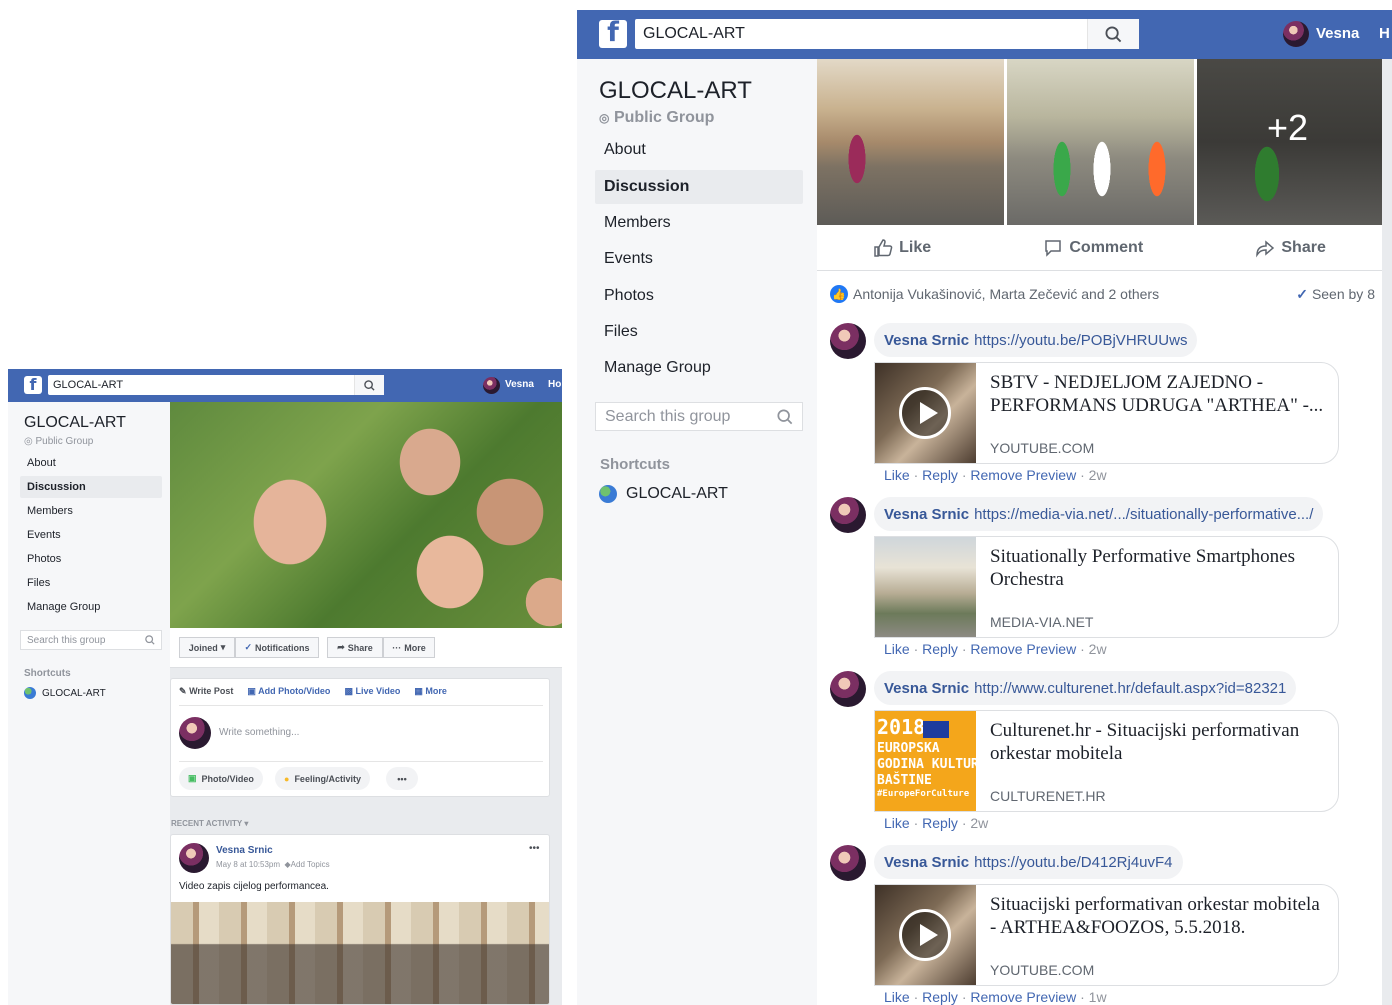 The image size is (1392, 1005). Describe the element at coordinates (1093, 248) in the screenshot. I see `comment-button: Comment` at that location.